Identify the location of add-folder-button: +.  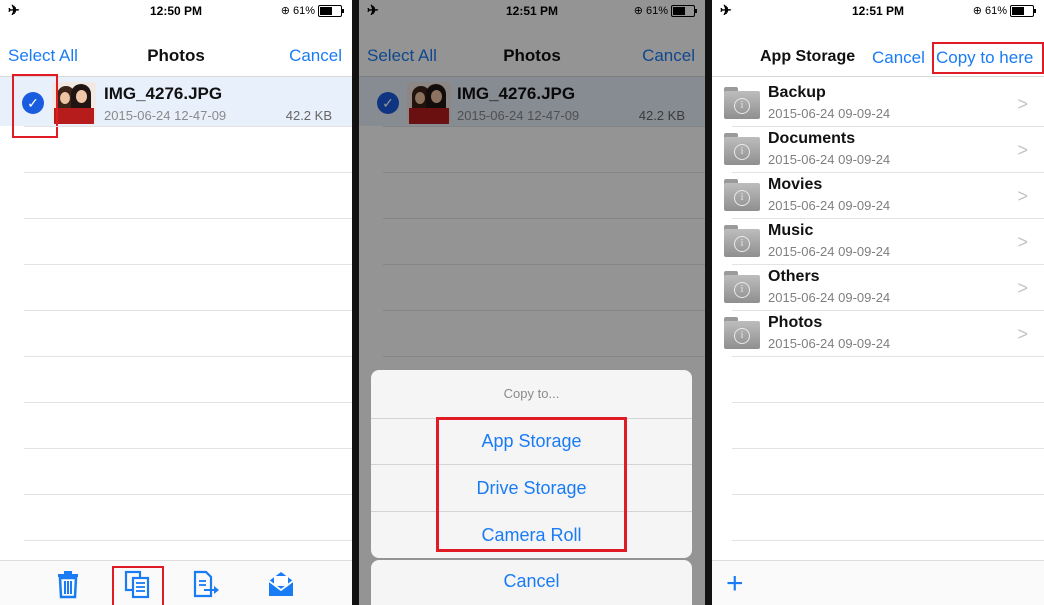
(735, 584).